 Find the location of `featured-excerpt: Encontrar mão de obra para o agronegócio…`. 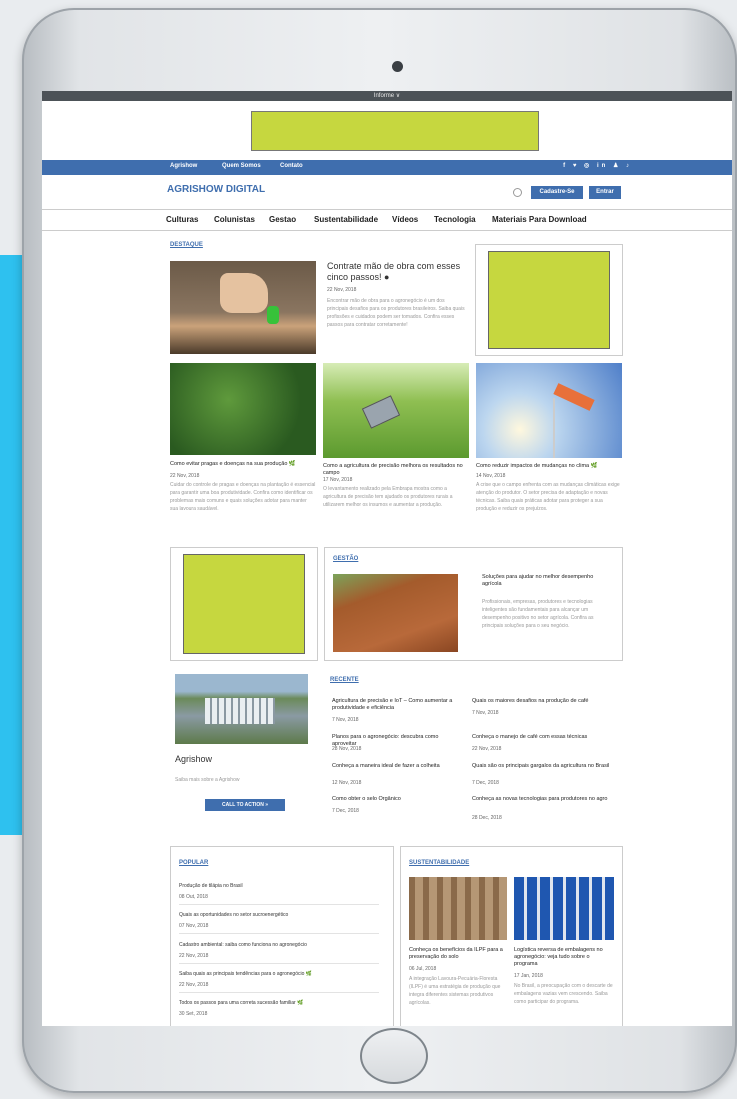

featured-excerpt: Encontrar mão de obra para o agronegócio… is located at coordinates (396, 313).